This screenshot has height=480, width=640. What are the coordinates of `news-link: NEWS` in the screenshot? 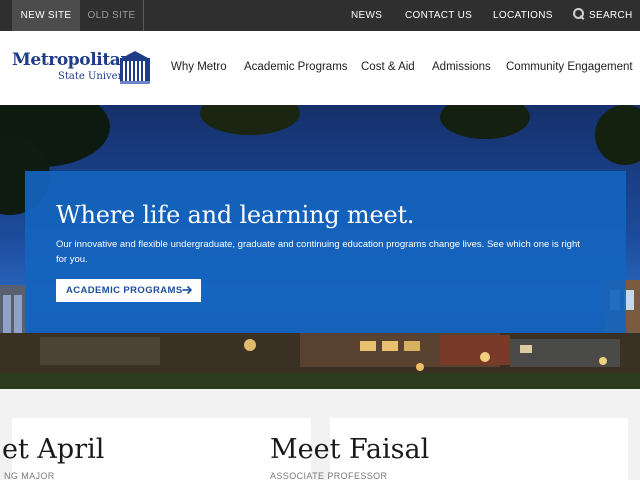 It's located at (366, 15).